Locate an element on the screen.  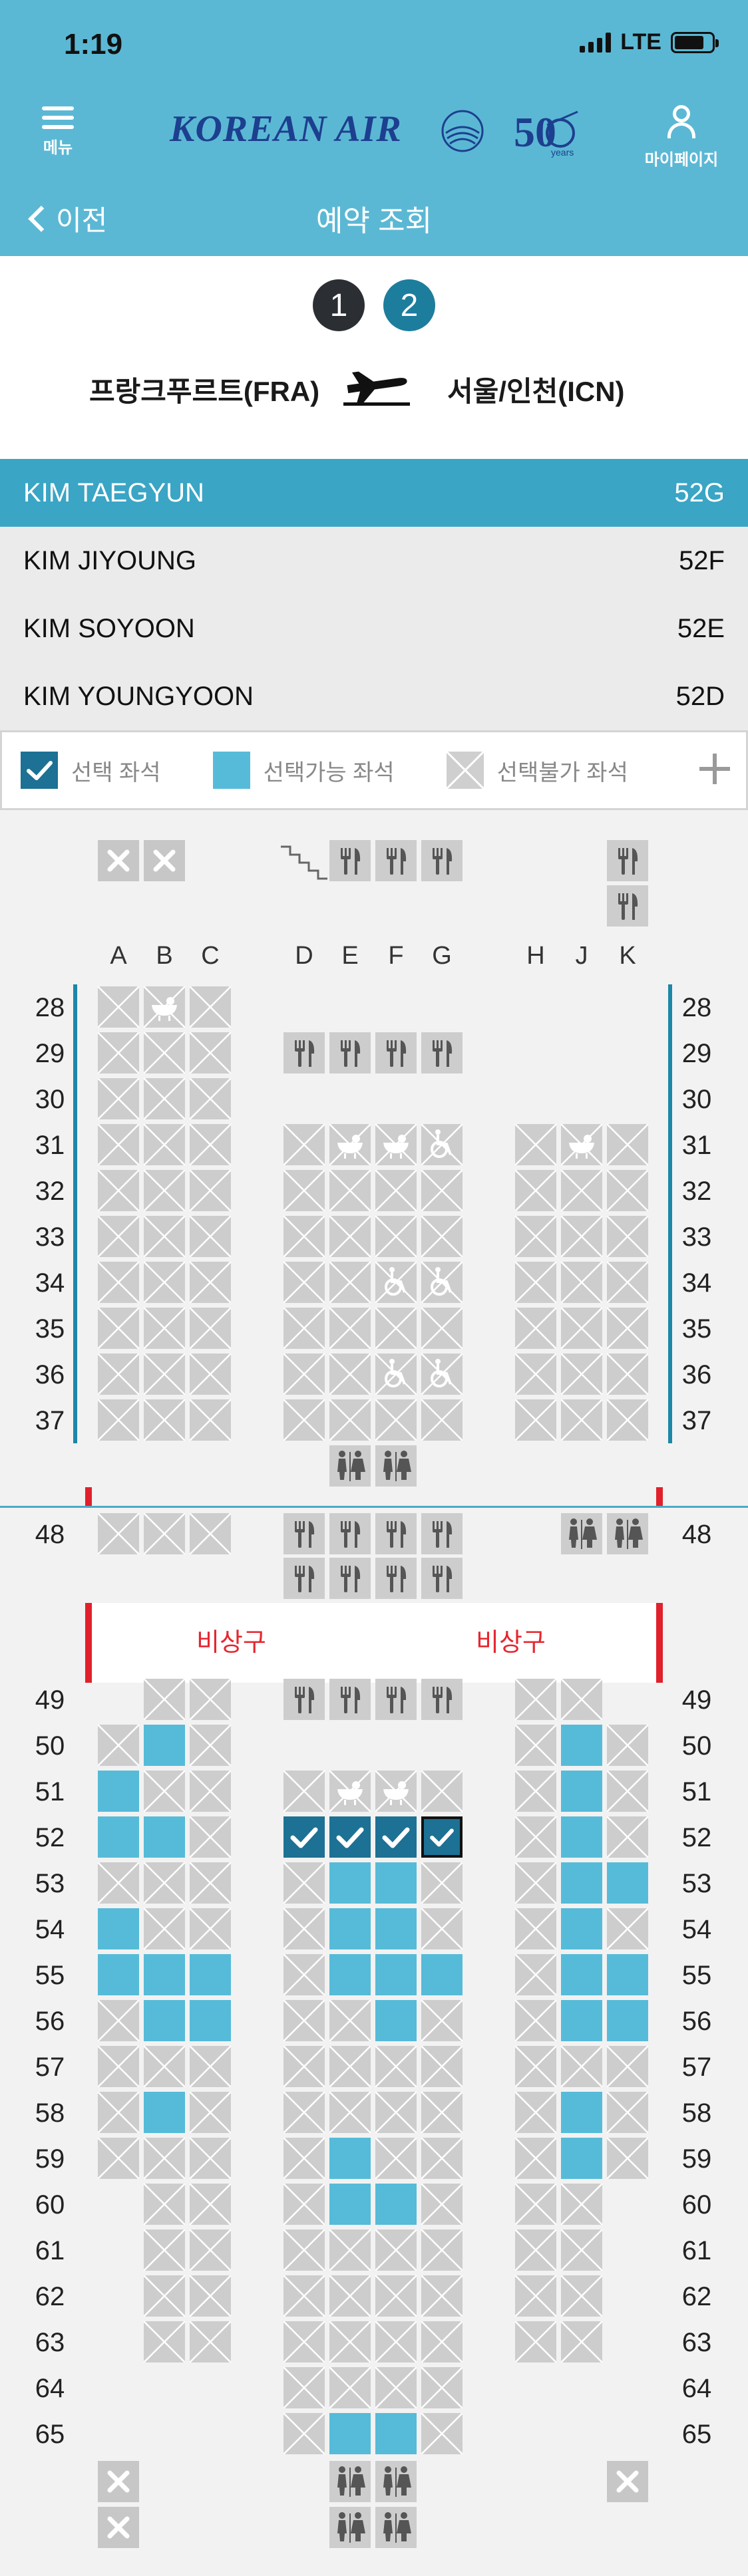
seat-available-51J is located at coordinates (581, 1792).